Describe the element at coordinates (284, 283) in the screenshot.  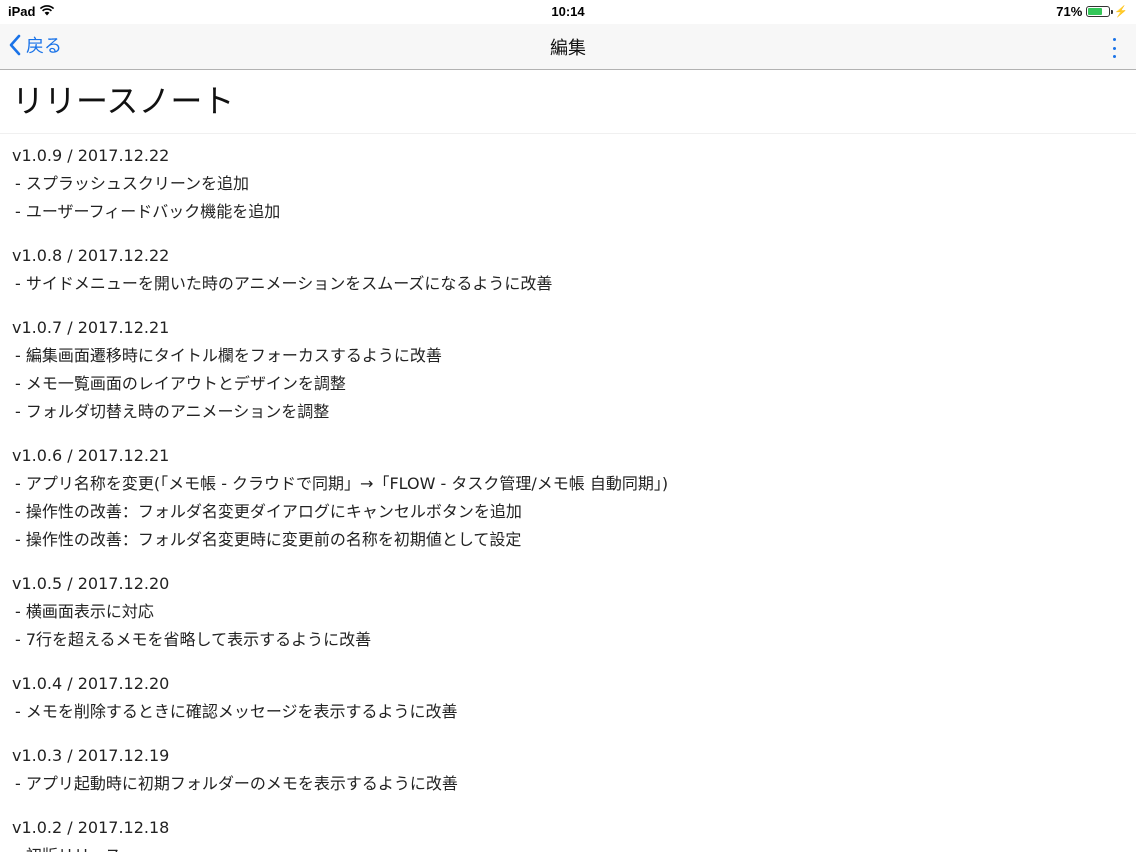
I see `release-item: - サイドメニューを開いた時のアニメーションをスムーズになるように改善` at that location.